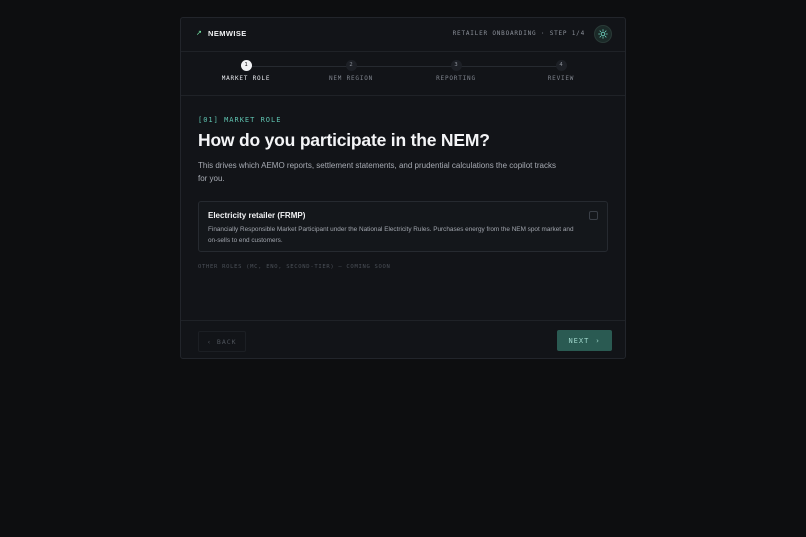 This screenshot has width=806, height=537. I want to click on brand: ↗ NEMWISE, so click(221, 33).